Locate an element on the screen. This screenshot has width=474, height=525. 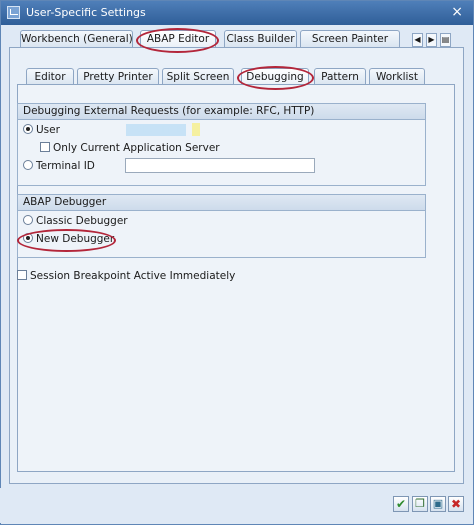
classic-debugger-label: Classic Debugger is located at coordinates (82, 221).